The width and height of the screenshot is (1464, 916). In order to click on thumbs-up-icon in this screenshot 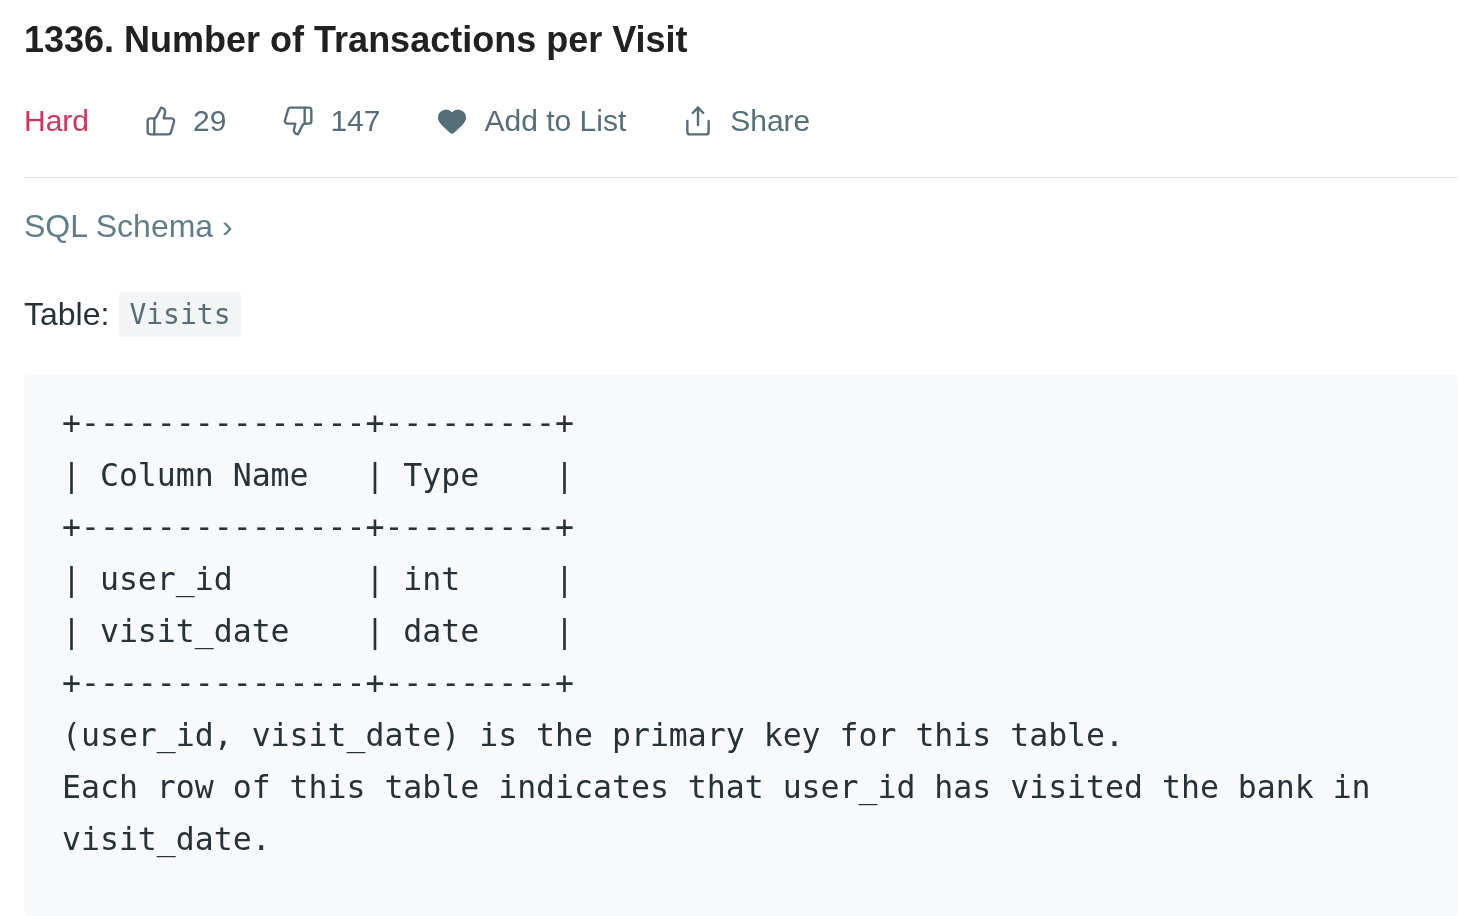, I will do `click(161, 121)`.